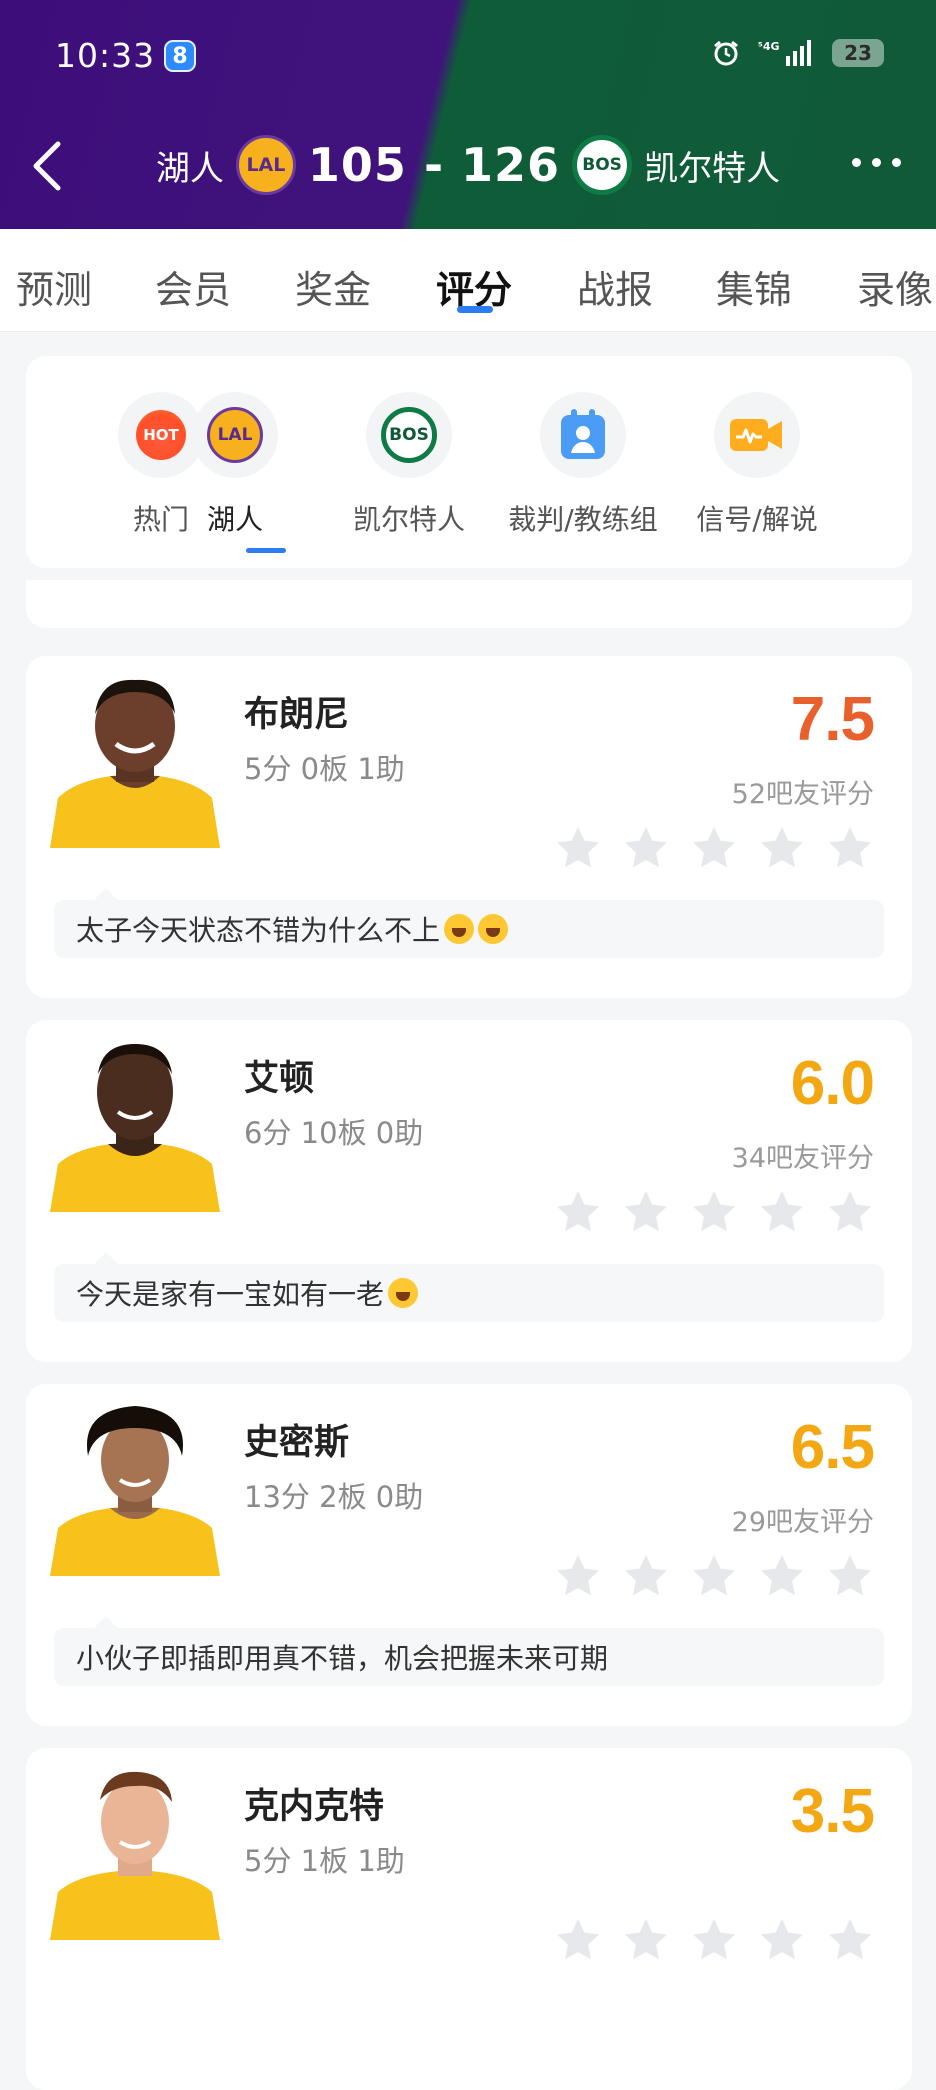  I want to click on top-comment: 太子今天状态不错为什么不上, so click(469, 923).